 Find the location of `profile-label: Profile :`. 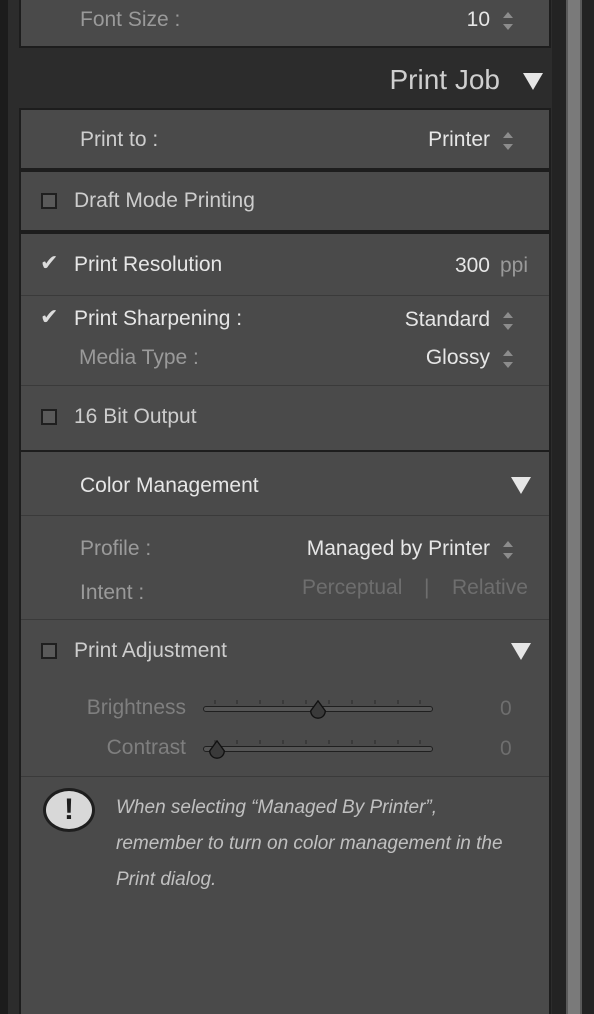

profile-label: Profile : is located at coordinates (116, 548).